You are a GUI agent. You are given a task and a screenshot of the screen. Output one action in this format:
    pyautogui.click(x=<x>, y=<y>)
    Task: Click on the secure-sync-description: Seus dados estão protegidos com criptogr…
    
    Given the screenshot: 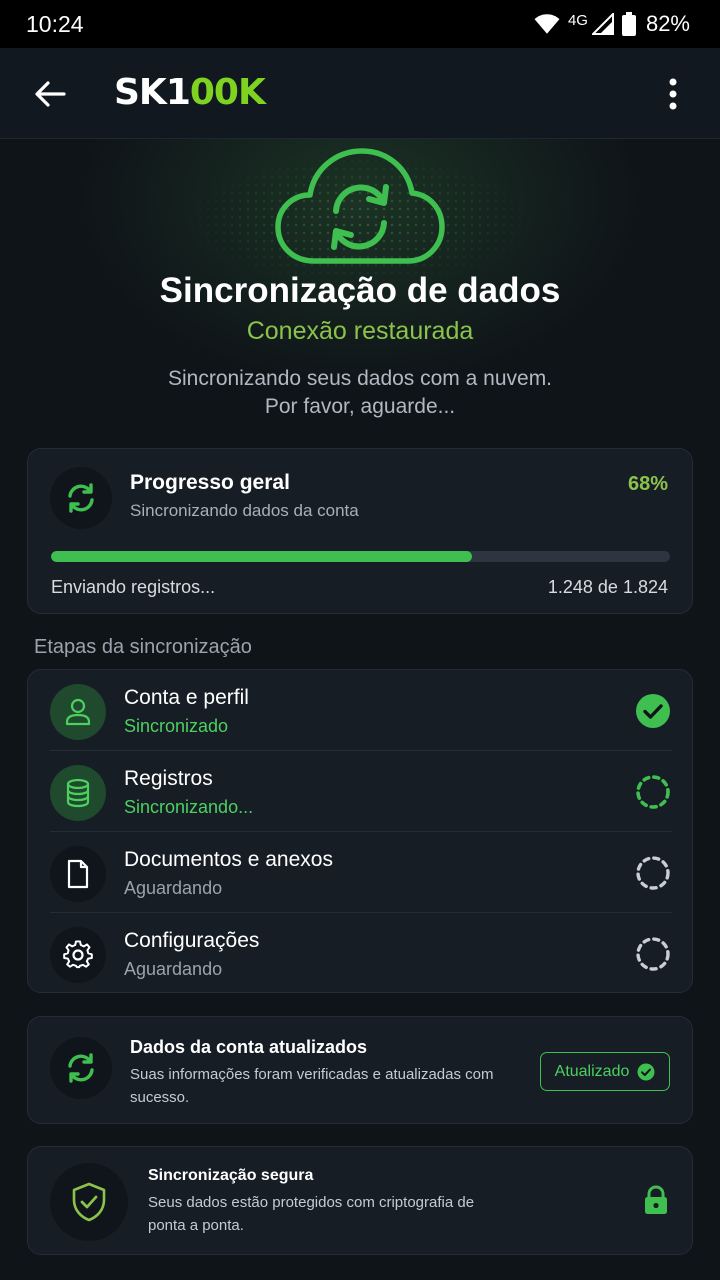 What is the action you would take?
    pyautogui.click(x=311, y=1214)
    